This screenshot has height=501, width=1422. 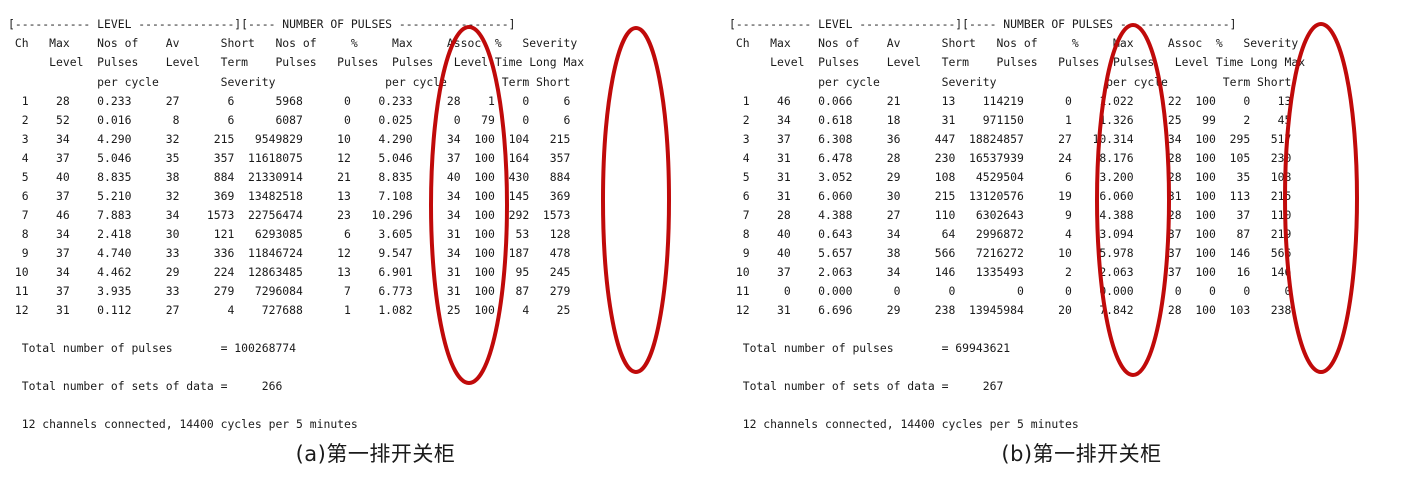 I want to click on figure-caption-a: (a)第一排开关柜, so click(x=375, y=454).